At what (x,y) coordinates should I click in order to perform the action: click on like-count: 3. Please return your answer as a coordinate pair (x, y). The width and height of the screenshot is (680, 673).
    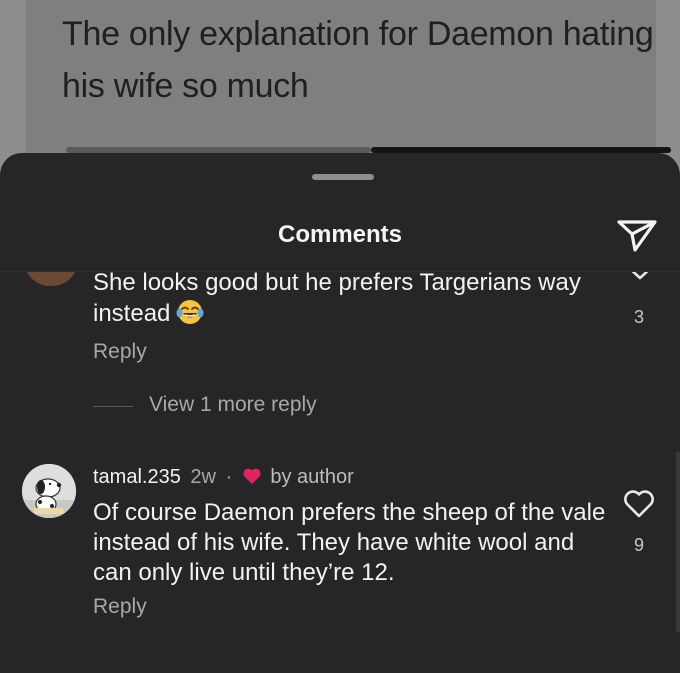
    Looking at the image, I should click on (638, 317).